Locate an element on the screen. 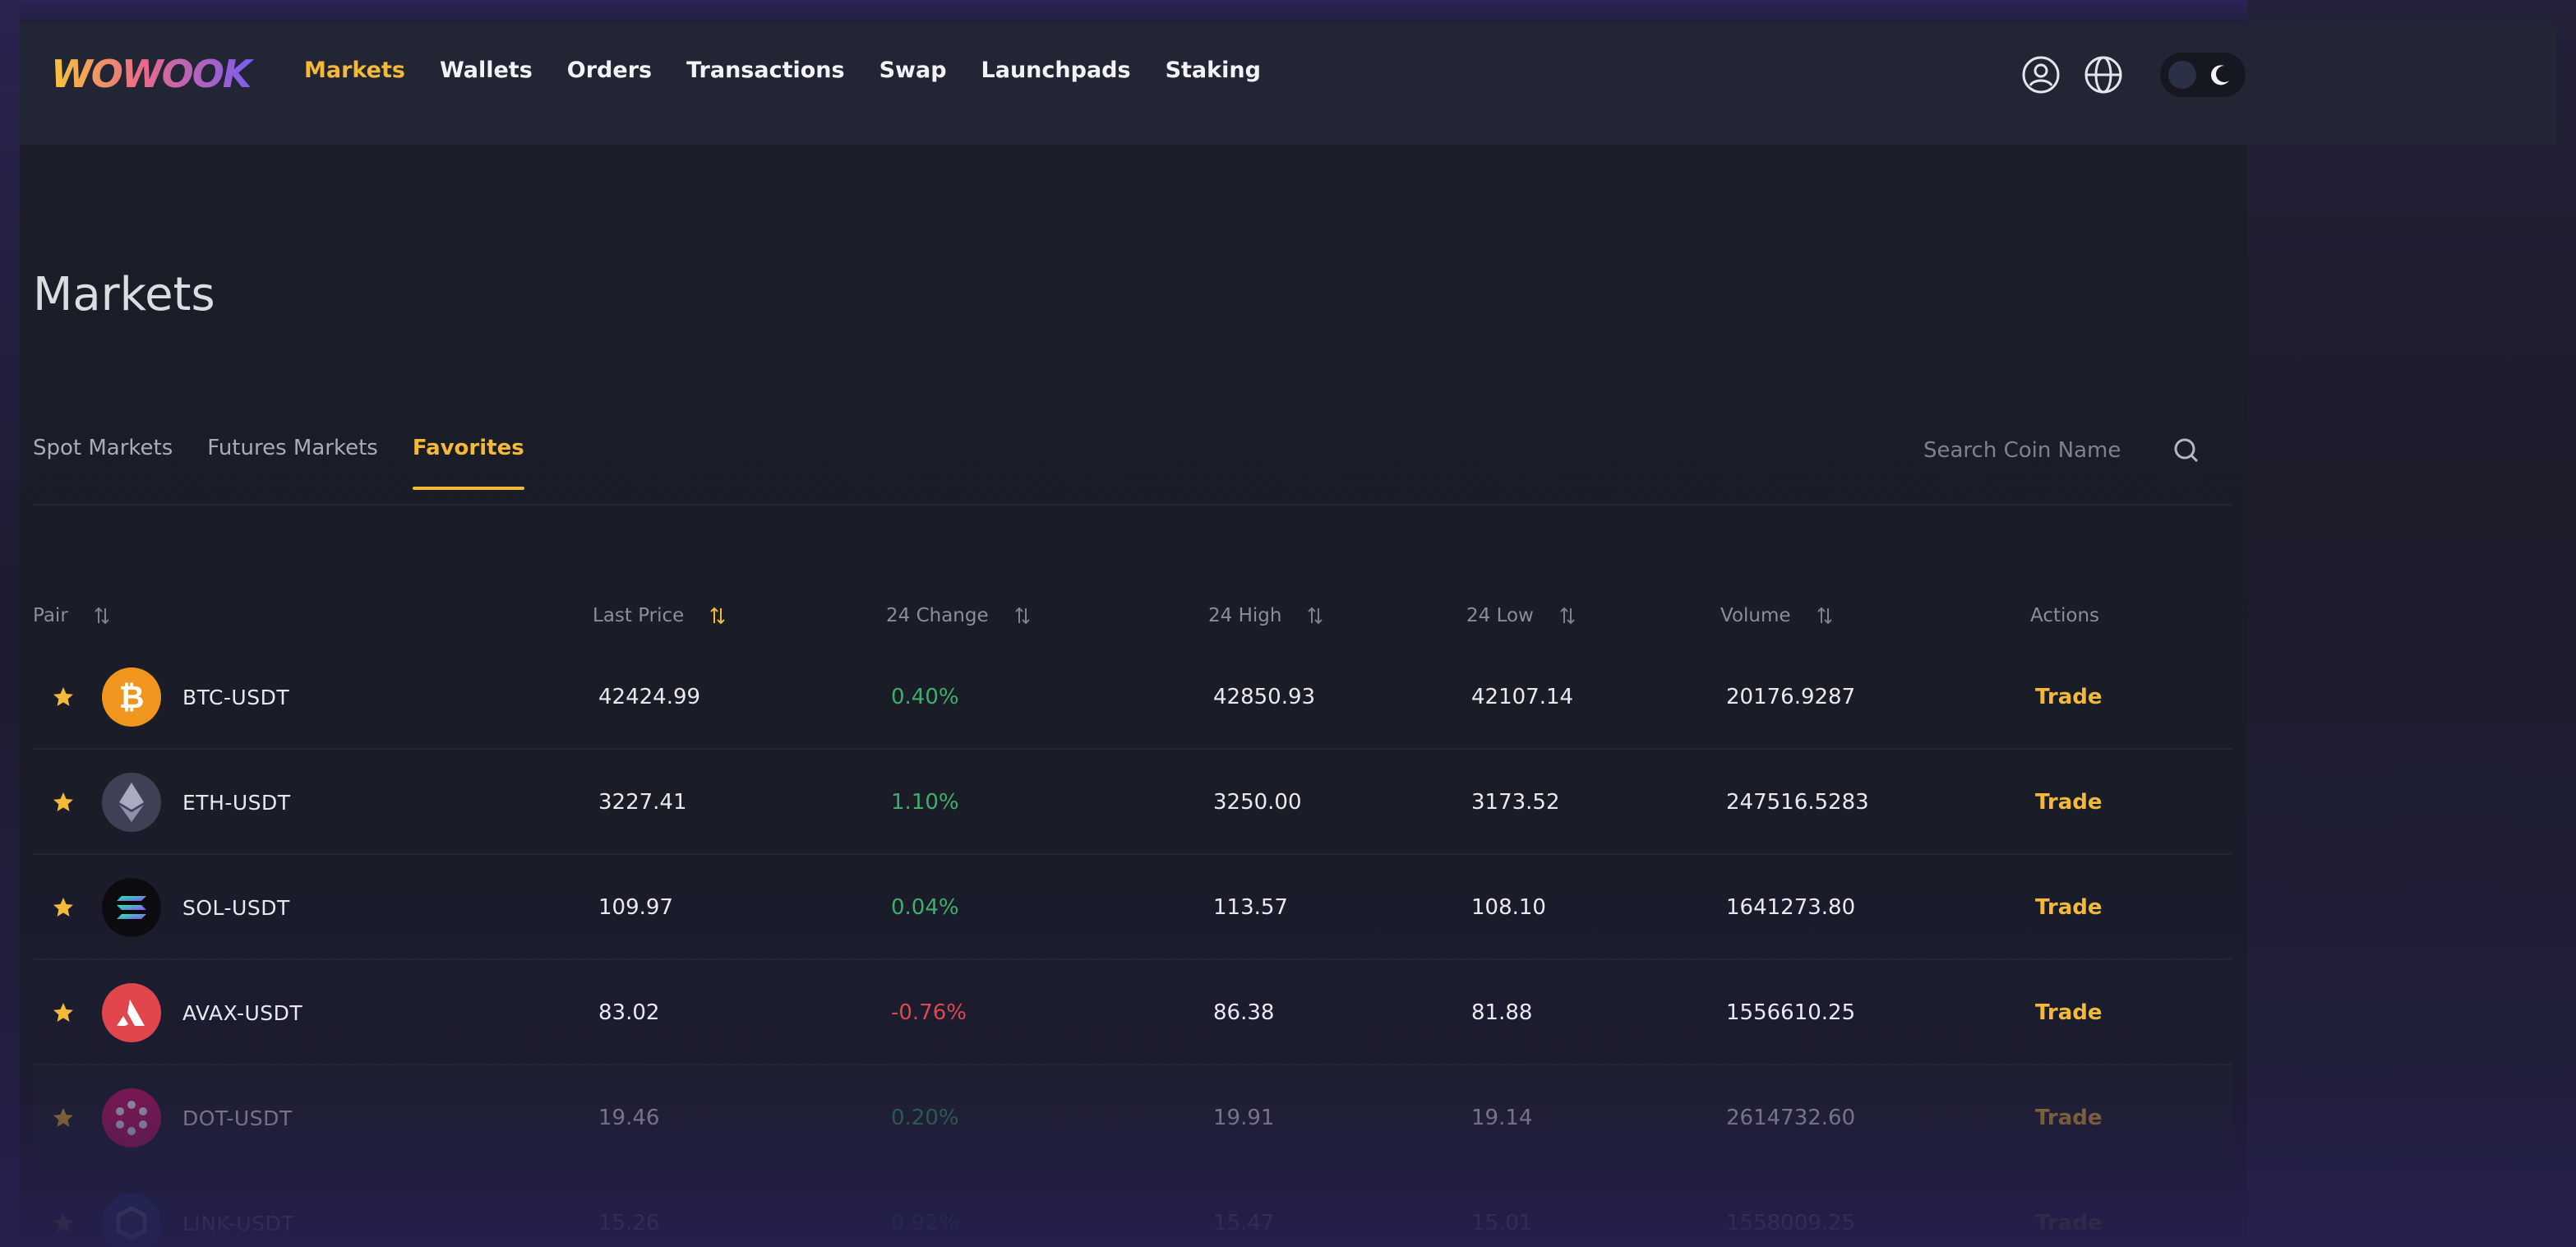 This screenshot has height=1247, width=2576. nav-transactions: Transactions is located at coordinates (766, 70).